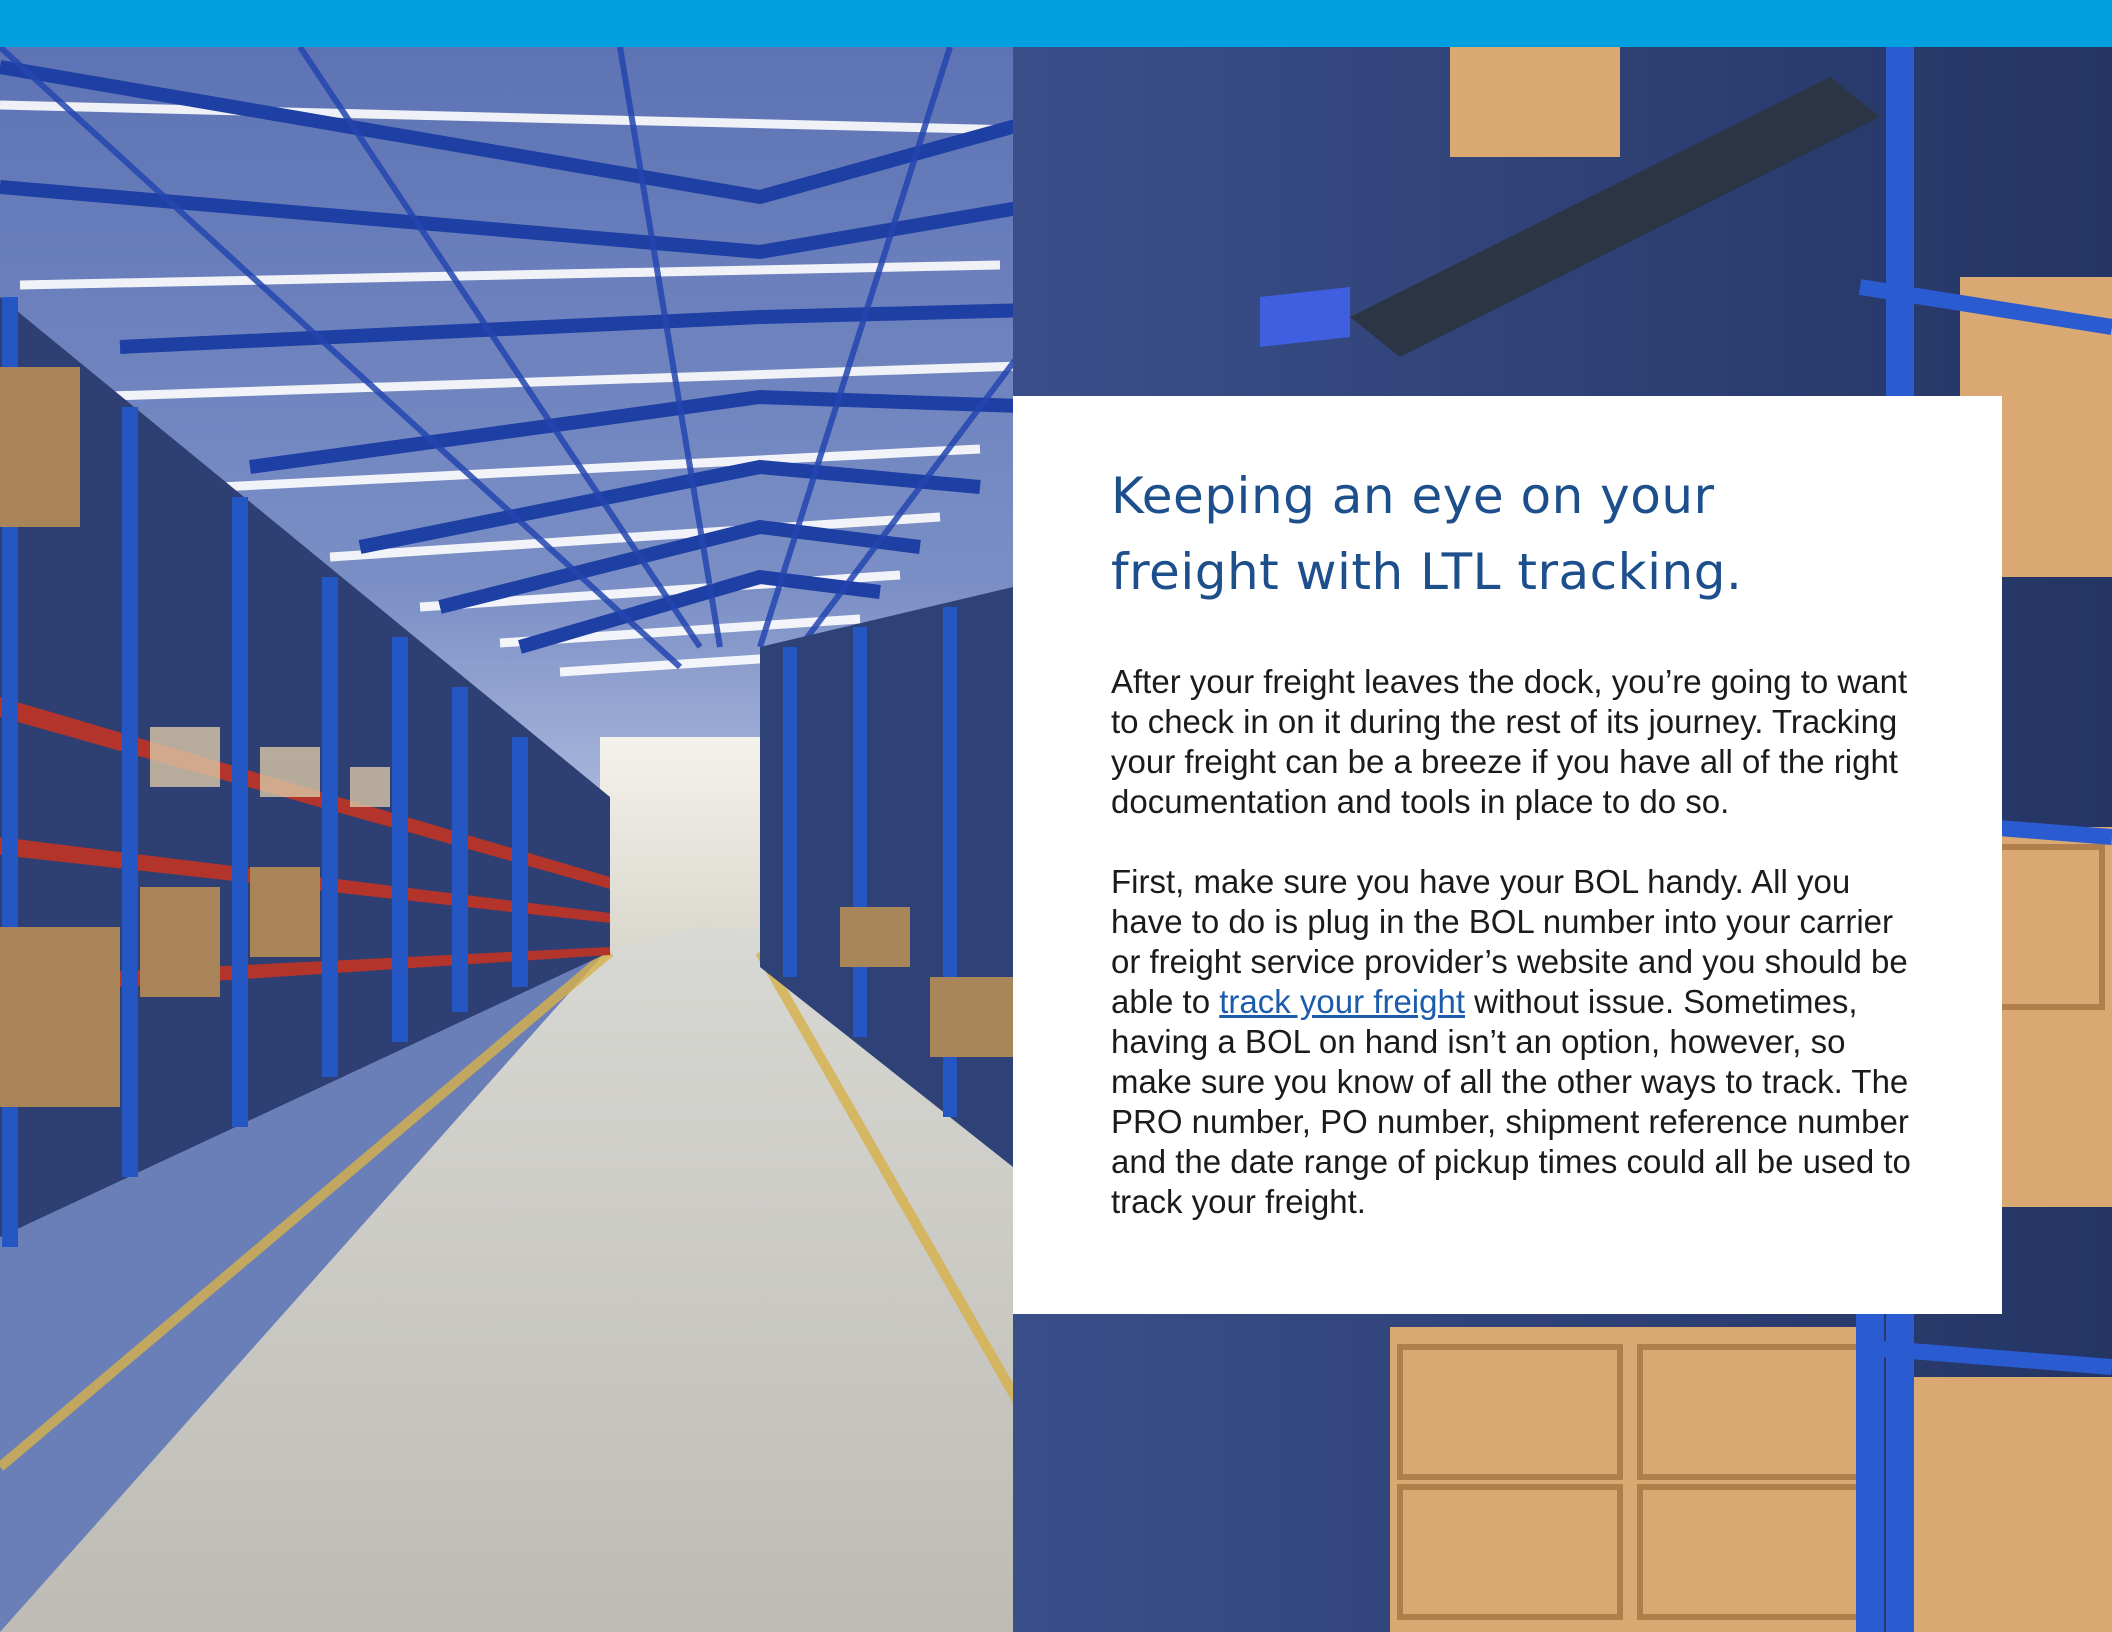 This screenshot has height=1632, width=2112. Describe the element at coordinates (1413, 496) in the screenshot. I see `article-title-line-1: Keeping an eye on your` at that location.